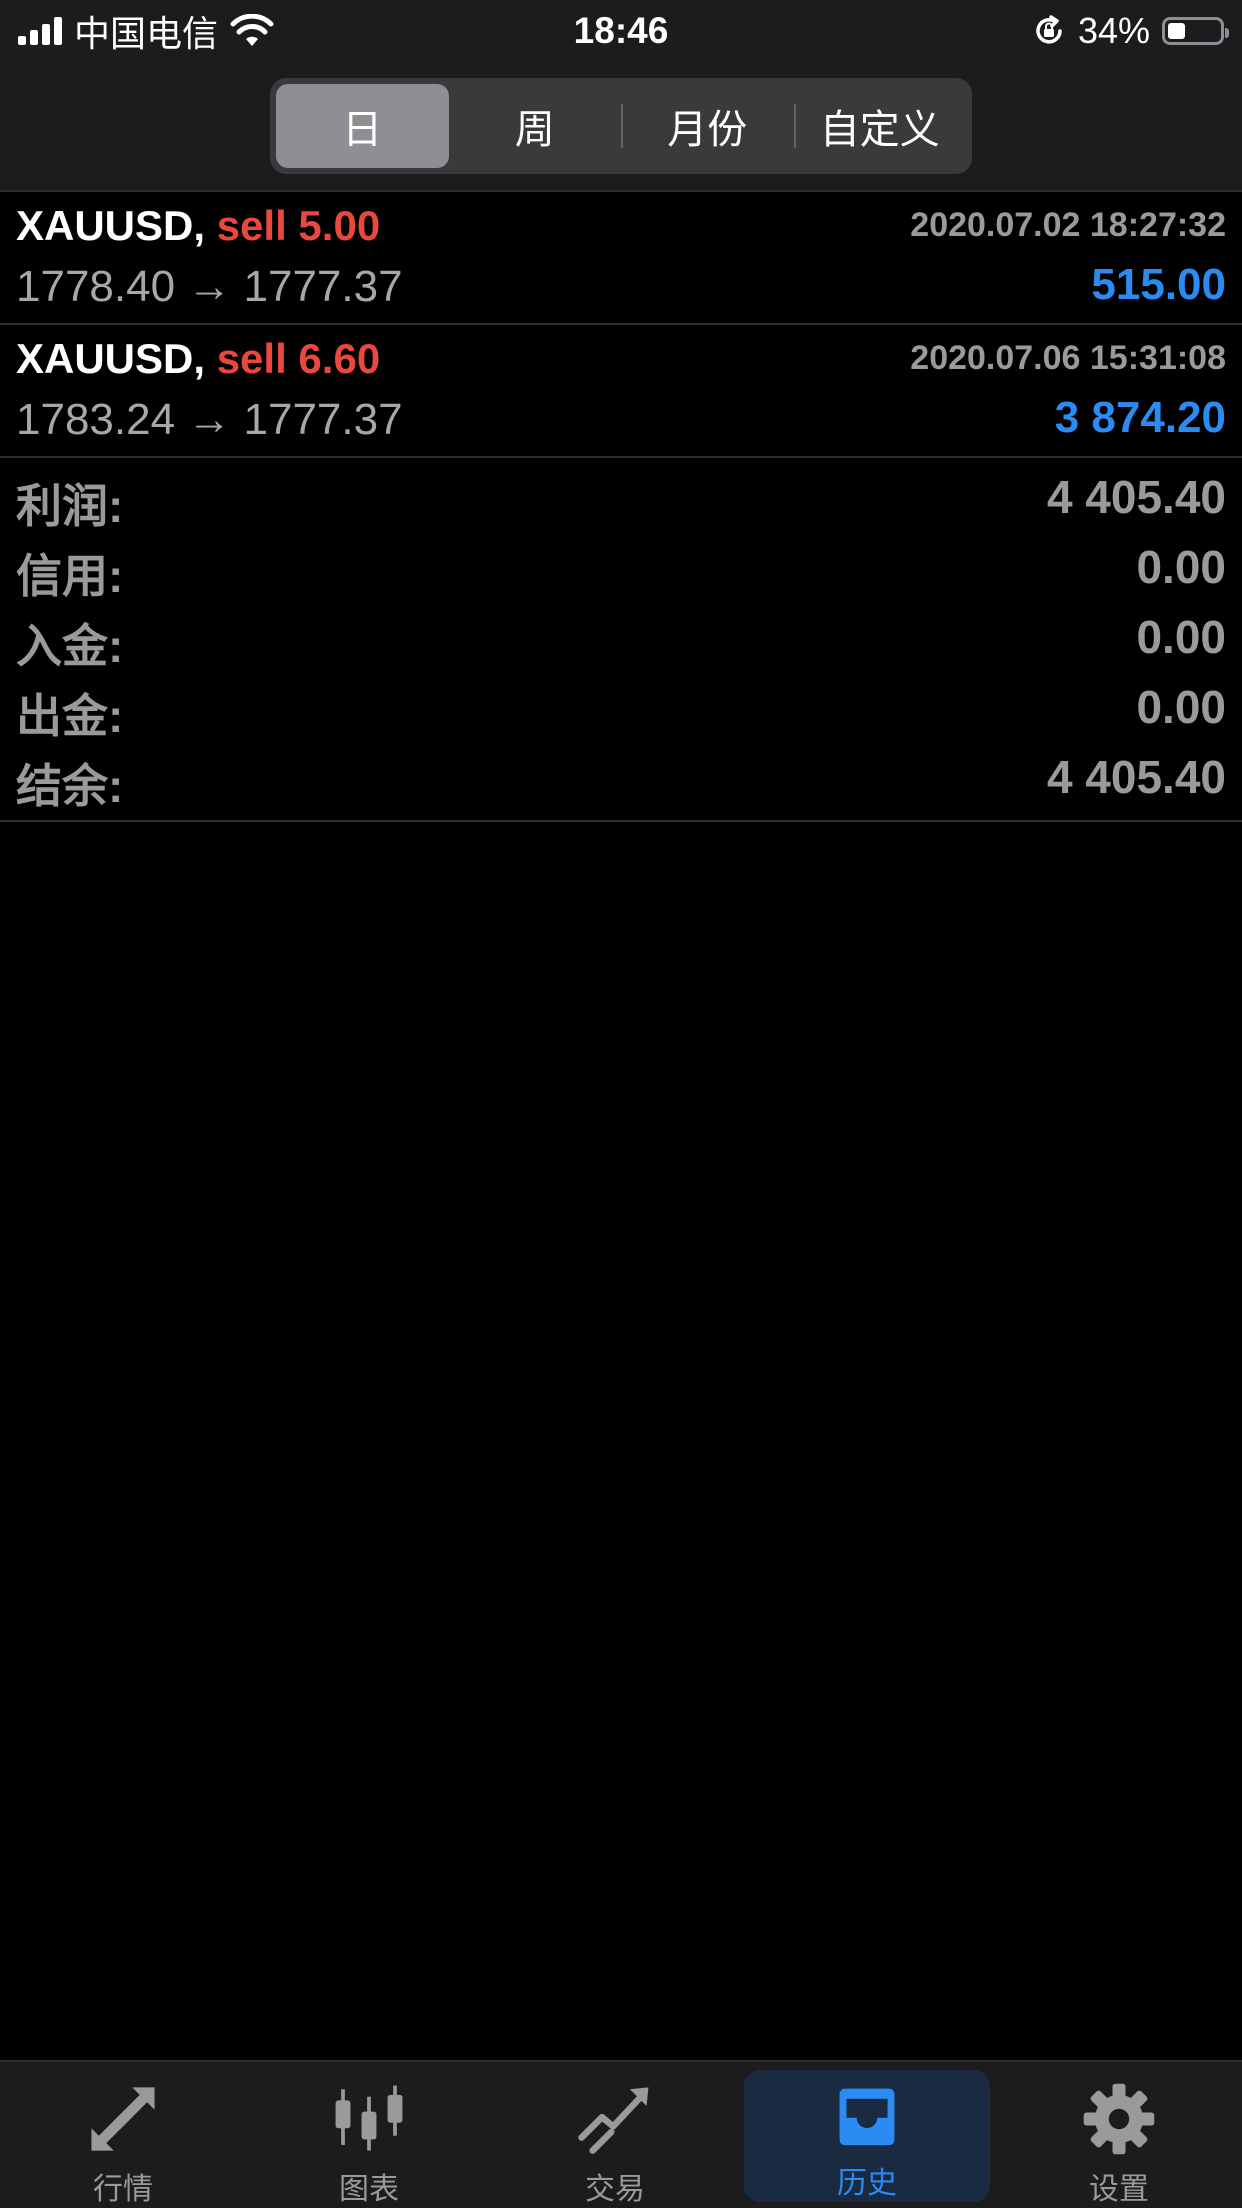  I want to click on deal-time: 2020.07.06 15:31:08, so click(1068, 358).